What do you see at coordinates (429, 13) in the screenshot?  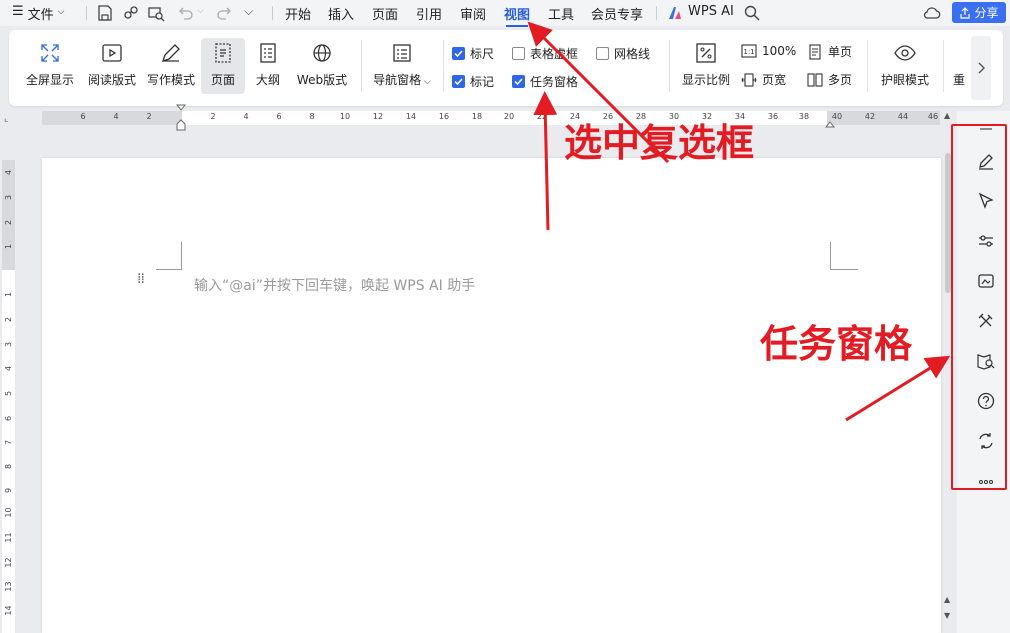 I see `tab-references: 引用` at bounding box center [429, 13].